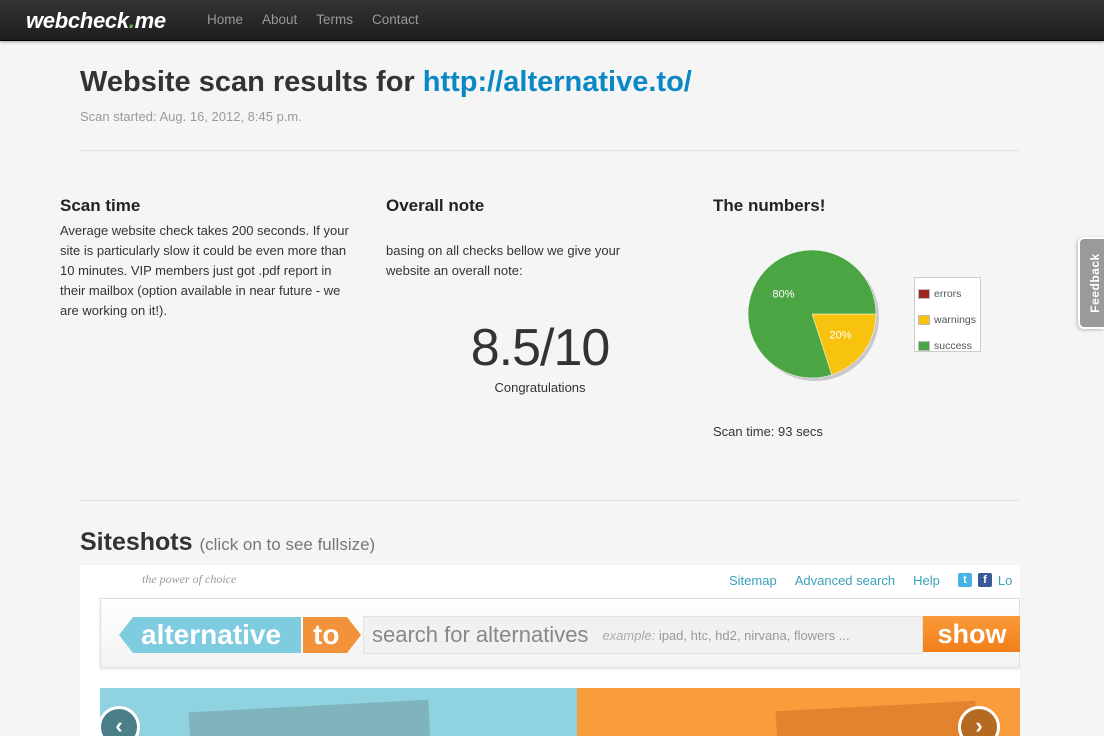 This screenshot has width=1104, height=736. I want to click on pie-legend: errors warnings success, so click(947, 314).